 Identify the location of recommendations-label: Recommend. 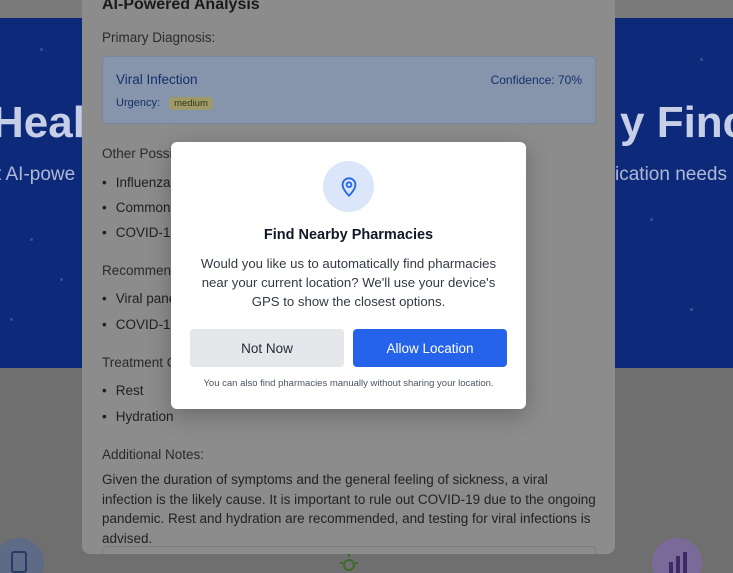
(140, 270).